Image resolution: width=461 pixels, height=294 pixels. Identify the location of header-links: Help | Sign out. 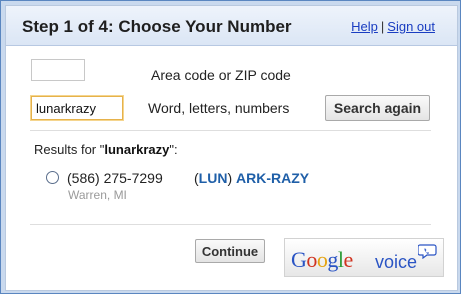
(393, 26).